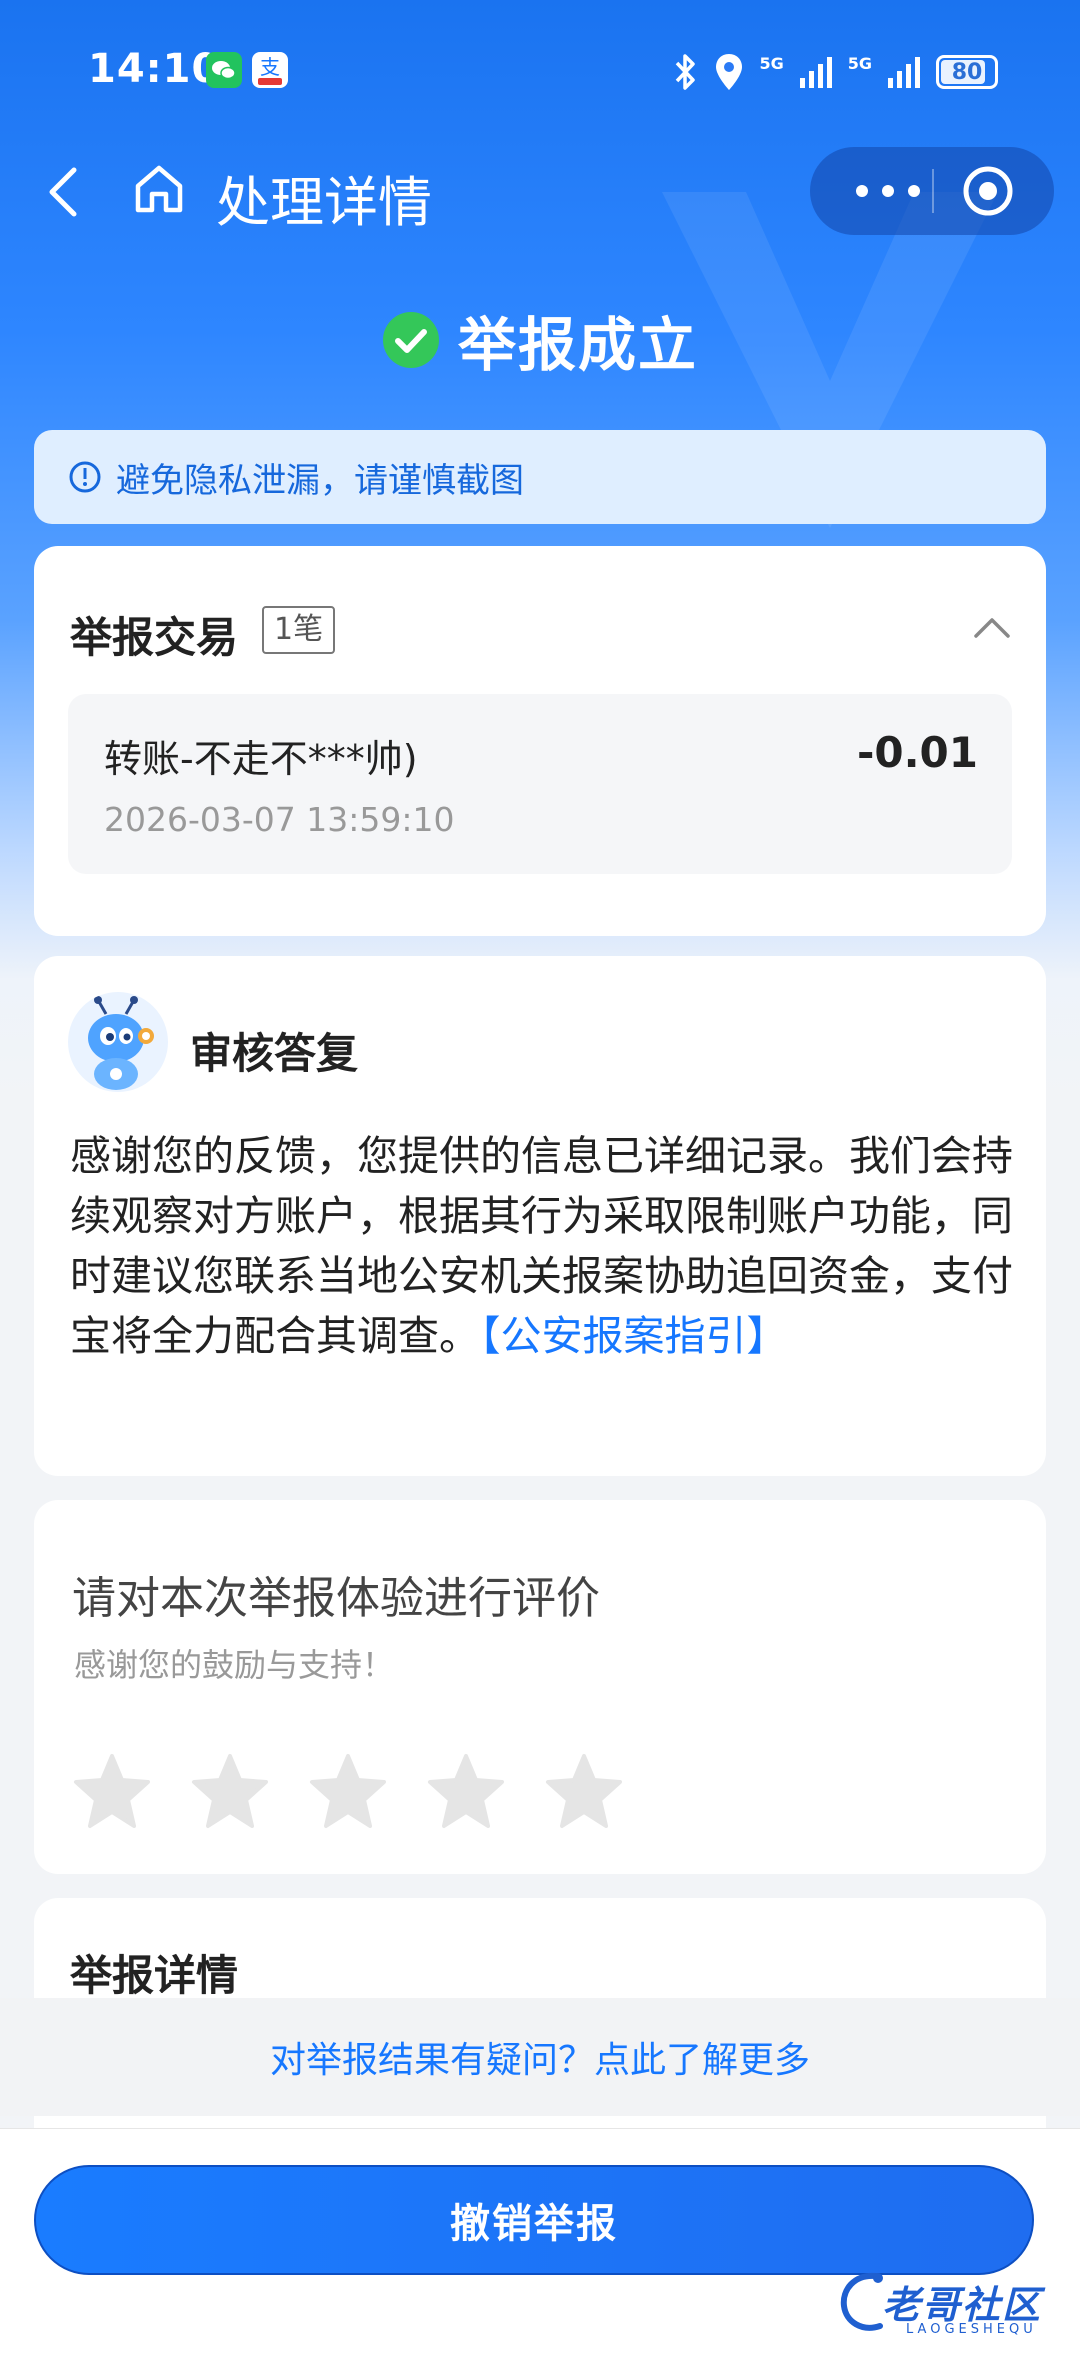 The width and height of the screenshot is (1080, 2373). Describe the element at coordinates (159, 189) in the screenshot. I see `home-icon` at that location.